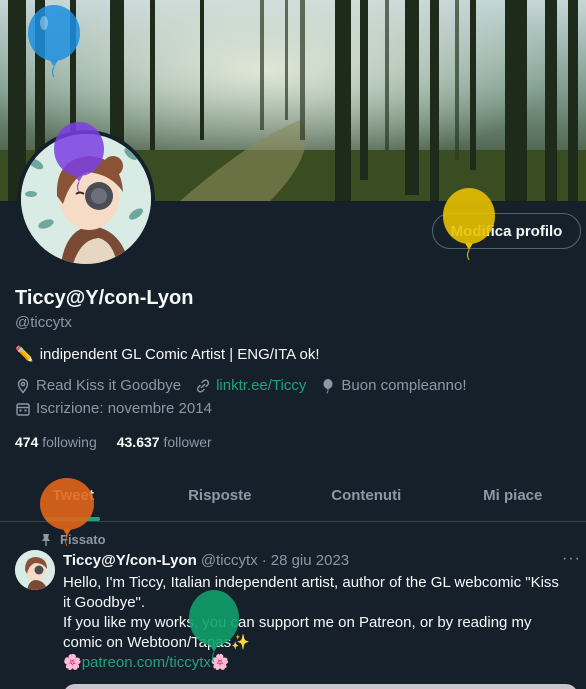 The width and height of the screenshot is (586, 689). I want to click on profile-meta-row-2: Iscrizione: novembre 2014, so click(120, 408).